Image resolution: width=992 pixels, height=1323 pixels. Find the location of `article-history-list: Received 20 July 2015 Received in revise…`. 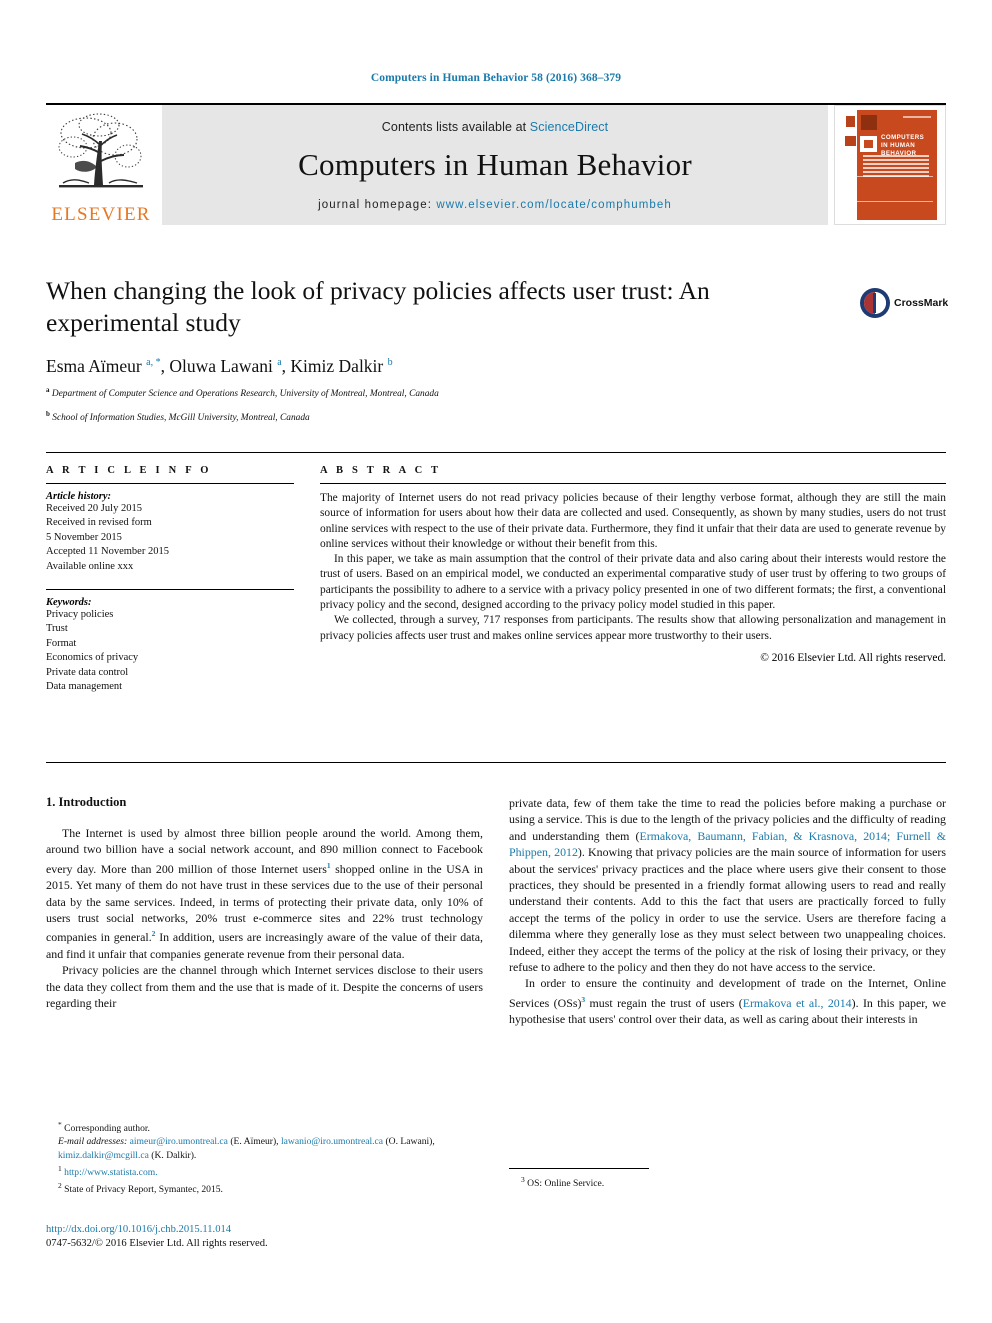

article-history-list: Received 20 July 2015 Received in revise… is located at coordinates (170, 538).